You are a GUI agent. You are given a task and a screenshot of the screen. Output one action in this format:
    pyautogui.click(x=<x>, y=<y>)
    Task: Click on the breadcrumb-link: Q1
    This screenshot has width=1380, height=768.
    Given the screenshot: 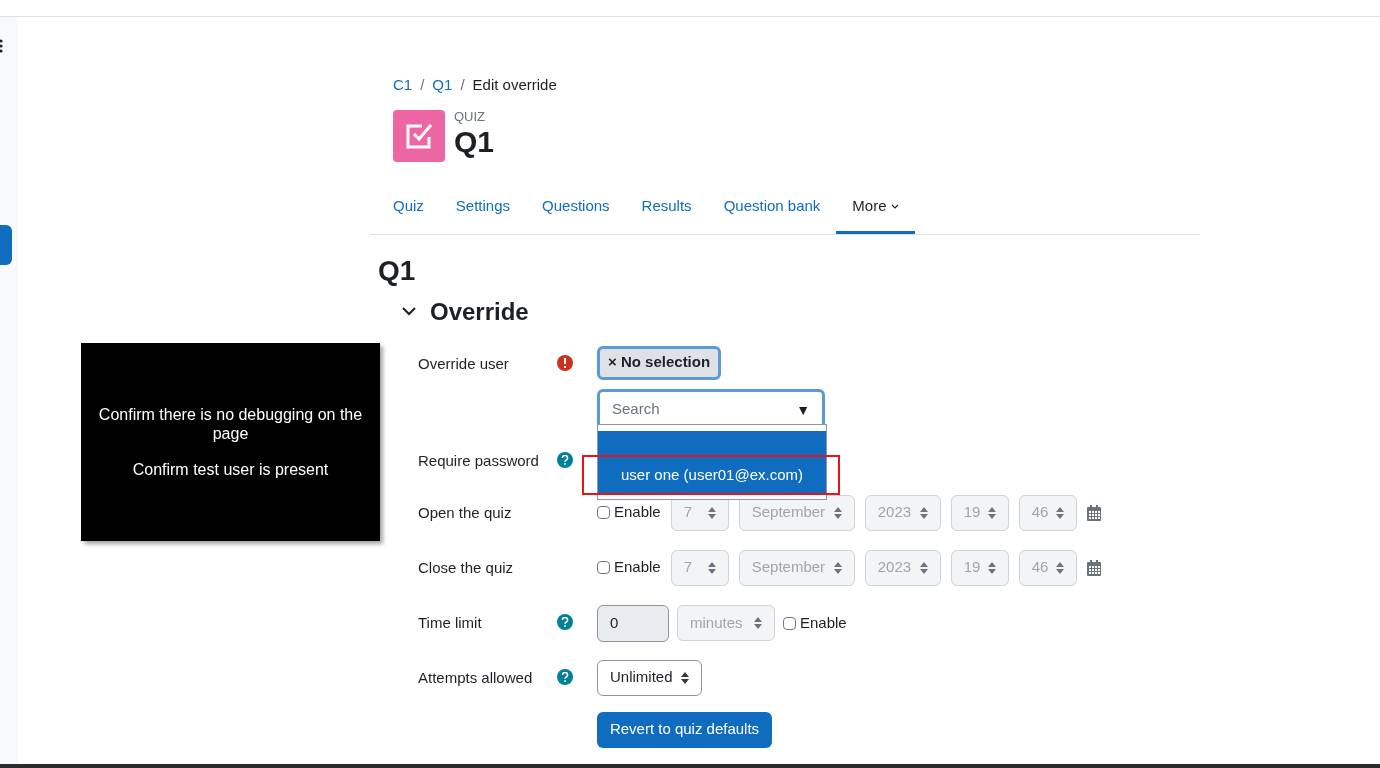 What is the action you would take?
    pyautogui.click(x=442, y=85)
    